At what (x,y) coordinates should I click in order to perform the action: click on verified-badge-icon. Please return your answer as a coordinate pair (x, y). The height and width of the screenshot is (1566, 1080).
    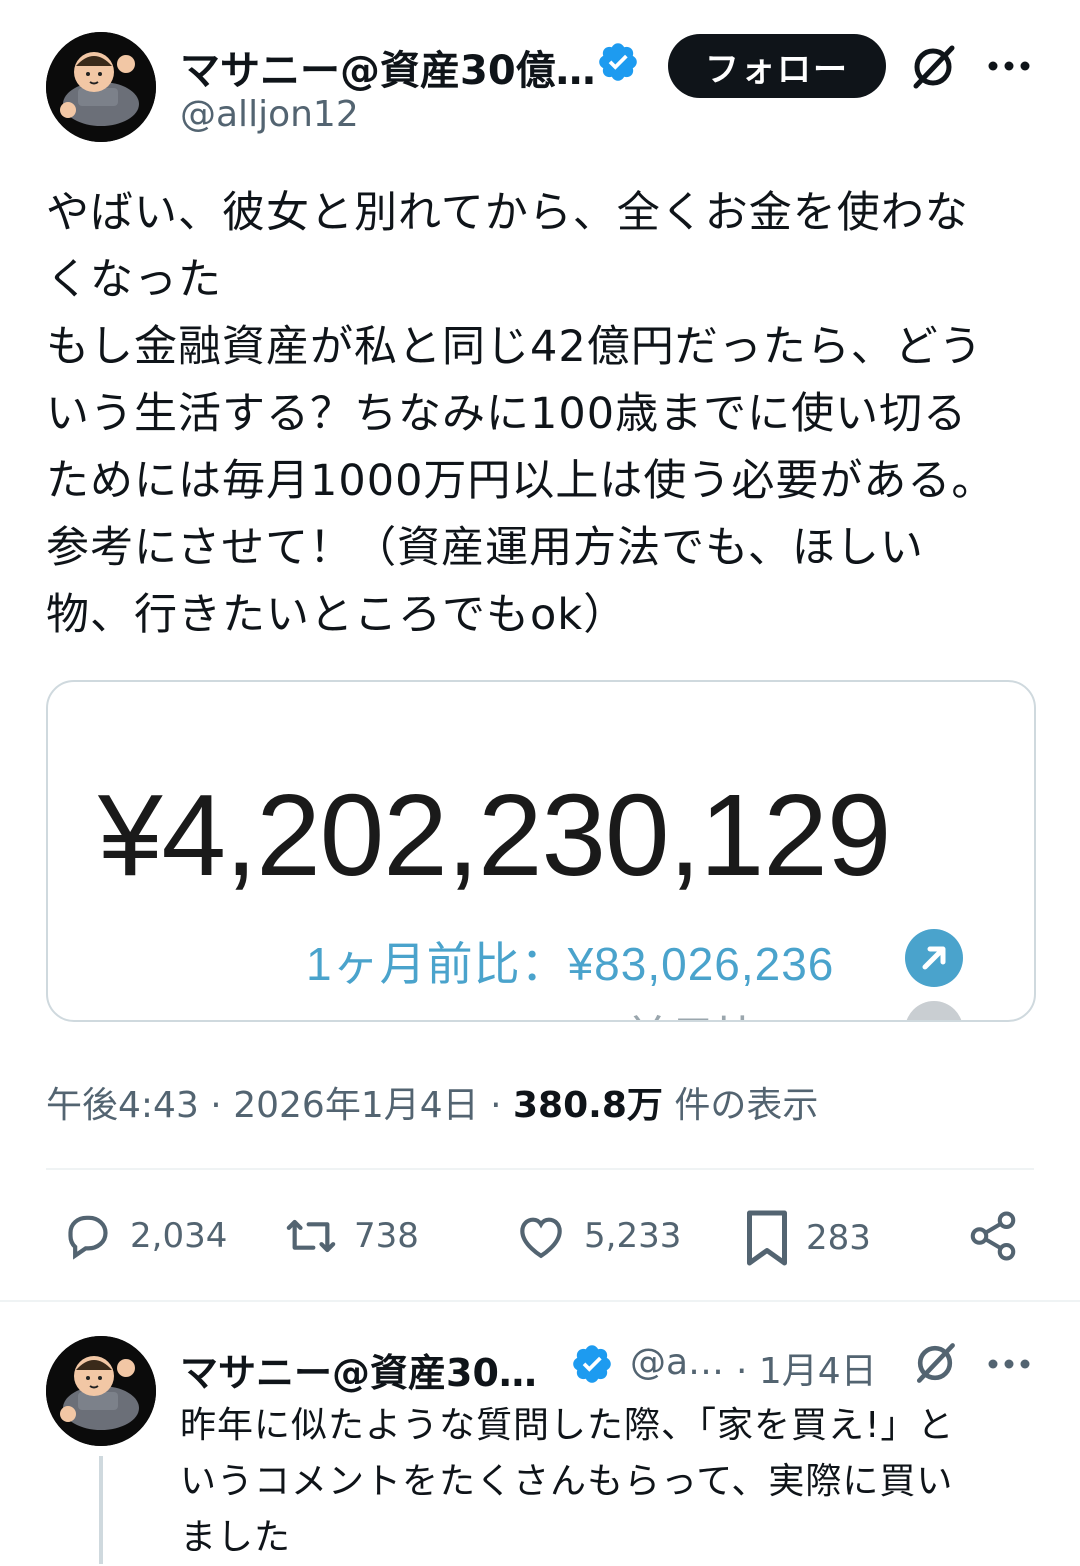
    Looking at the image, I should click on (618, 62).